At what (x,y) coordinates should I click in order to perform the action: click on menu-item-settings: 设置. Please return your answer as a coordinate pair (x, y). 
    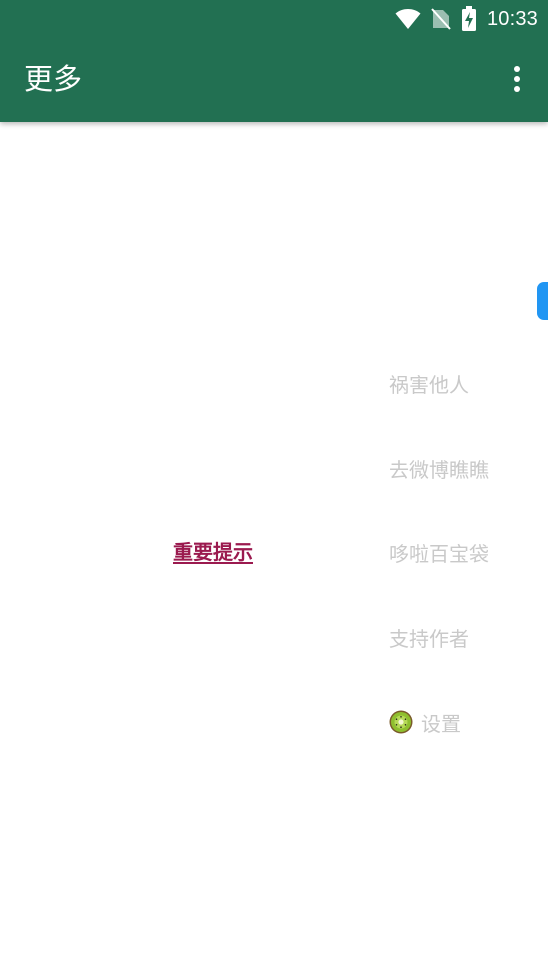
    Looking at the image, I should click on (425, 722).